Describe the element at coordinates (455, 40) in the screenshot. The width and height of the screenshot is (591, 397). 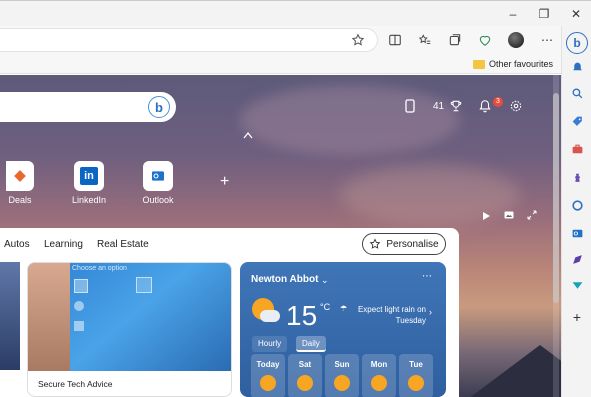
I see `collections-icon` at that location.